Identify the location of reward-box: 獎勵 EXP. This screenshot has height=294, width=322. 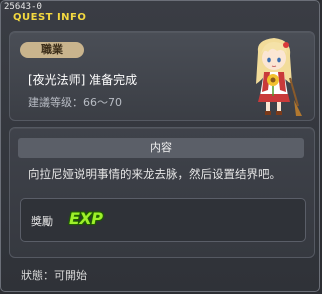
(163, 220).